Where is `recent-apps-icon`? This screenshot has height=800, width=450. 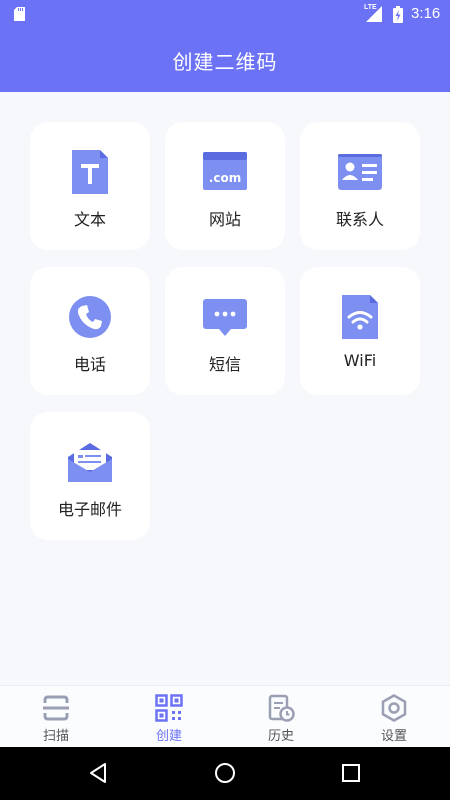
recent-apps-icon is located at coordinates (351, 773).